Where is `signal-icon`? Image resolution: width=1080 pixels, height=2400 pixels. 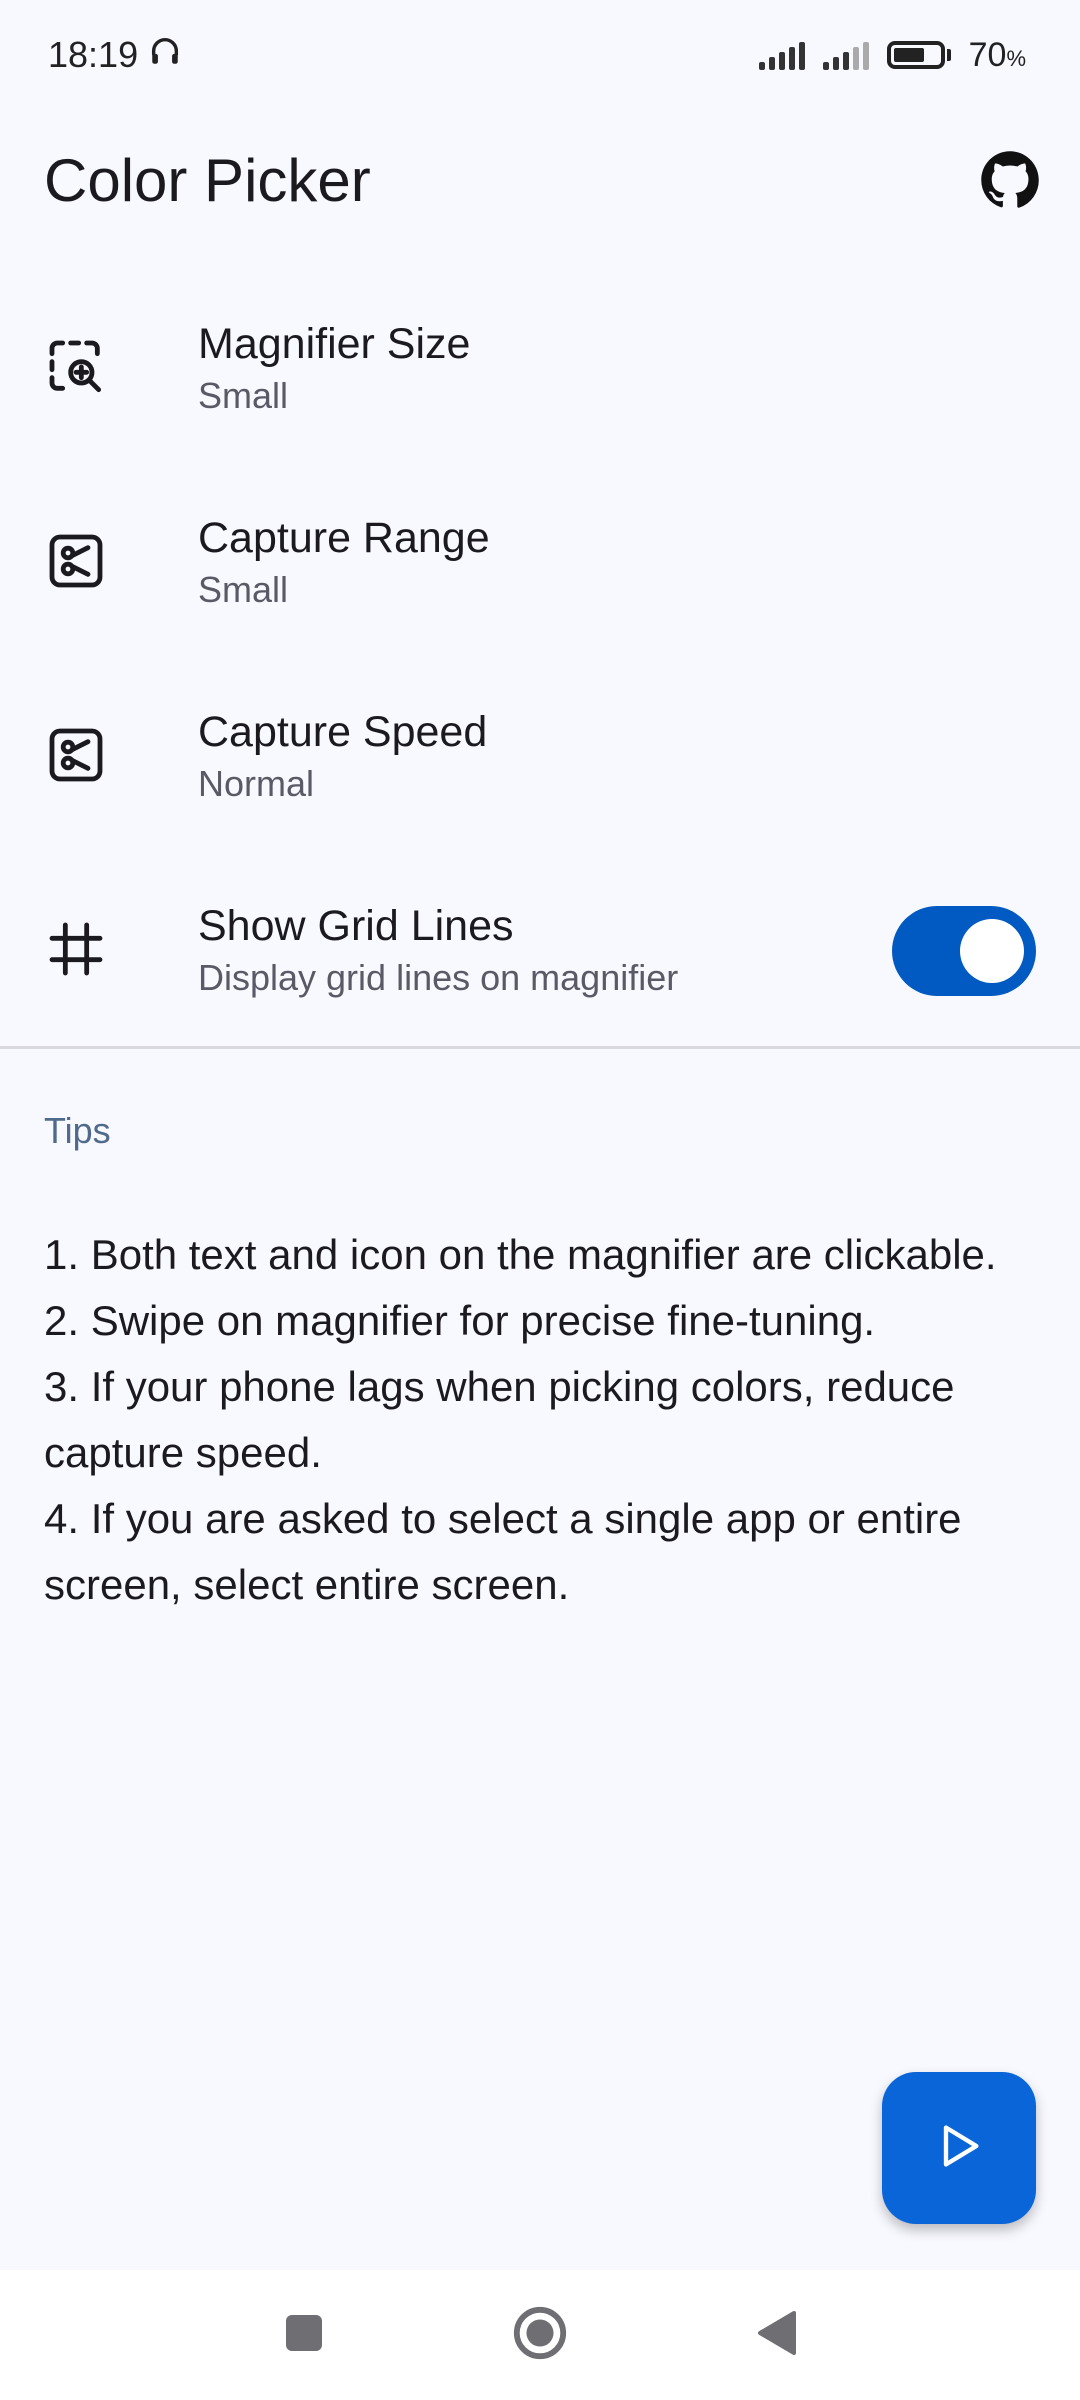
signal-icon is located at coordinates (781, 55).